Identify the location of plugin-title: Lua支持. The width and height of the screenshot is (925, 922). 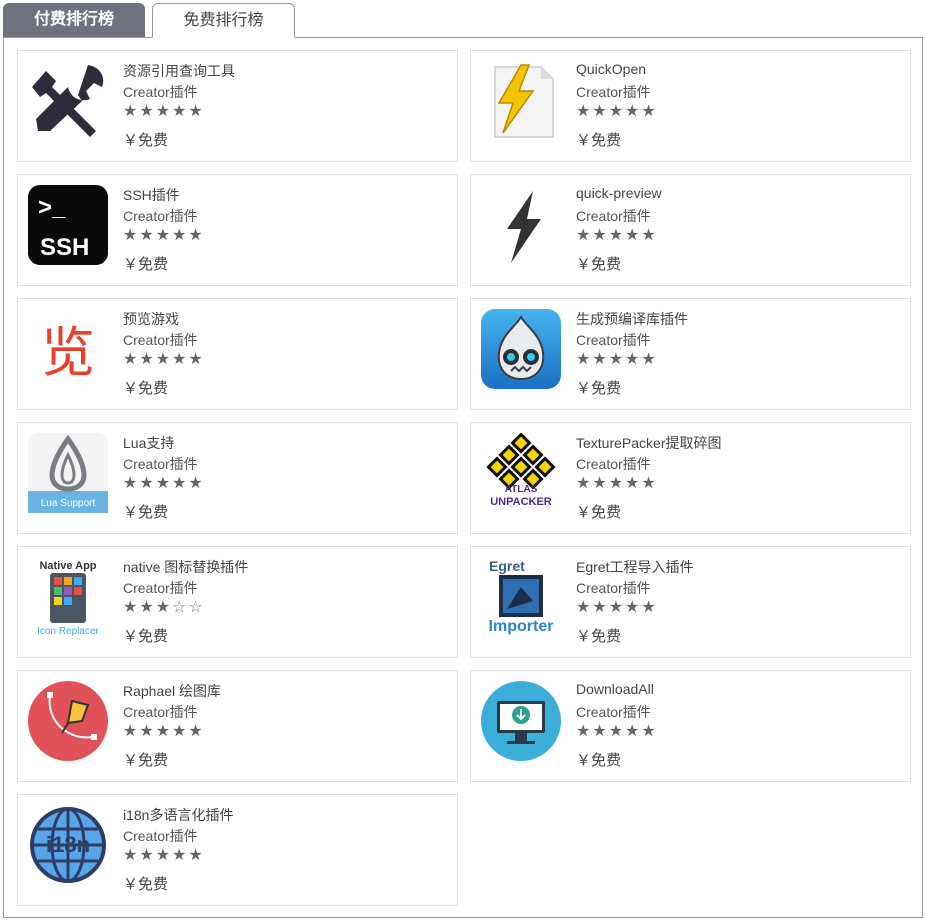
(149, 443).